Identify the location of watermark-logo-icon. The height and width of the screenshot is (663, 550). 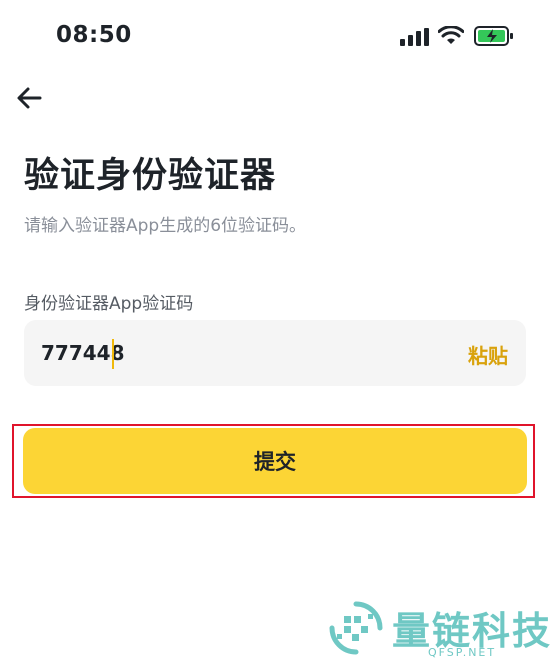
(356, 628).